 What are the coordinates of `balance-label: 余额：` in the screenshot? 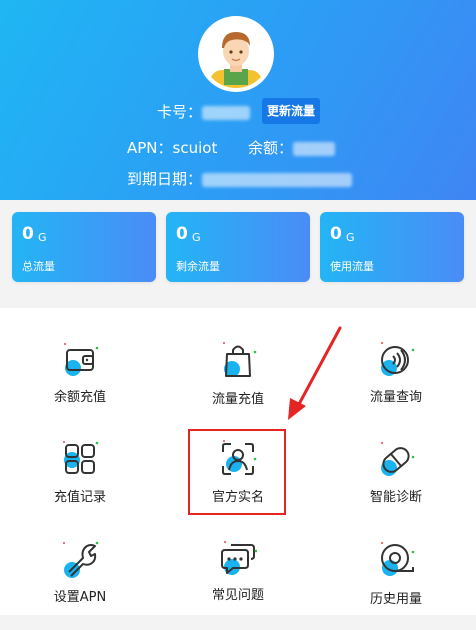 It's located at (271, 148).